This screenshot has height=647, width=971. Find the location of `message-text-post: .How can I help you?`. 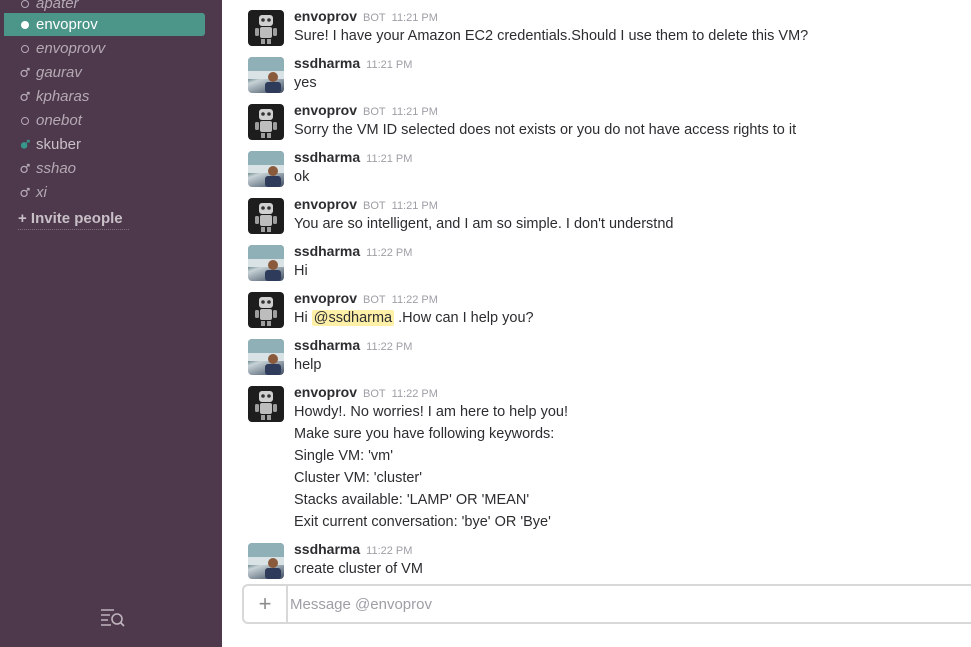

message-text-post: .How can I help you? is located at coordinates (464, 318).